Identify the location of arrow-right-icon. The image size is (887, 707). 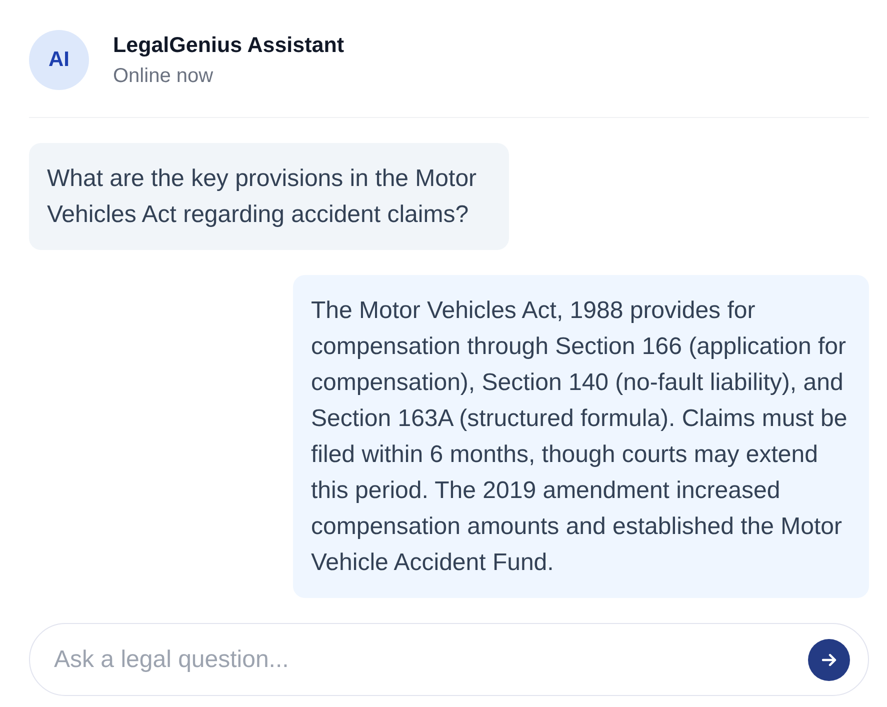
(829, 660).